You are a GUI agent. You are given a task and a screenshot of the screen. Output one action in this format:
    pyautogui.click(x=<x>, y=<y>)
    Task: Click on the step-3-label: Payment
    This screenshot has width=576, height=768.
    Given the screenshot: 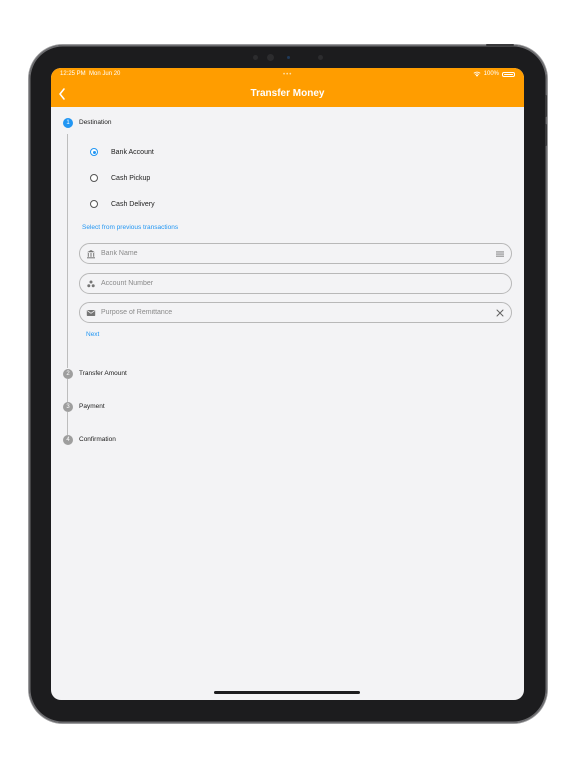 What is the action you would take?
    pyautogui.click(x=92, y=406)
    